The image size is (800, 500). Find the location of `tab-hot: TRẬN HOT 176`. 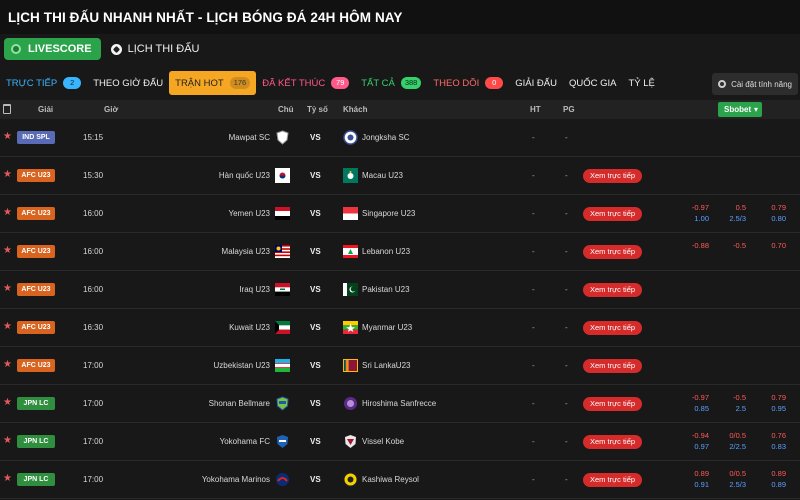

tab-hot: TRẬN HOT 176 is located at coordinates (213, 83).